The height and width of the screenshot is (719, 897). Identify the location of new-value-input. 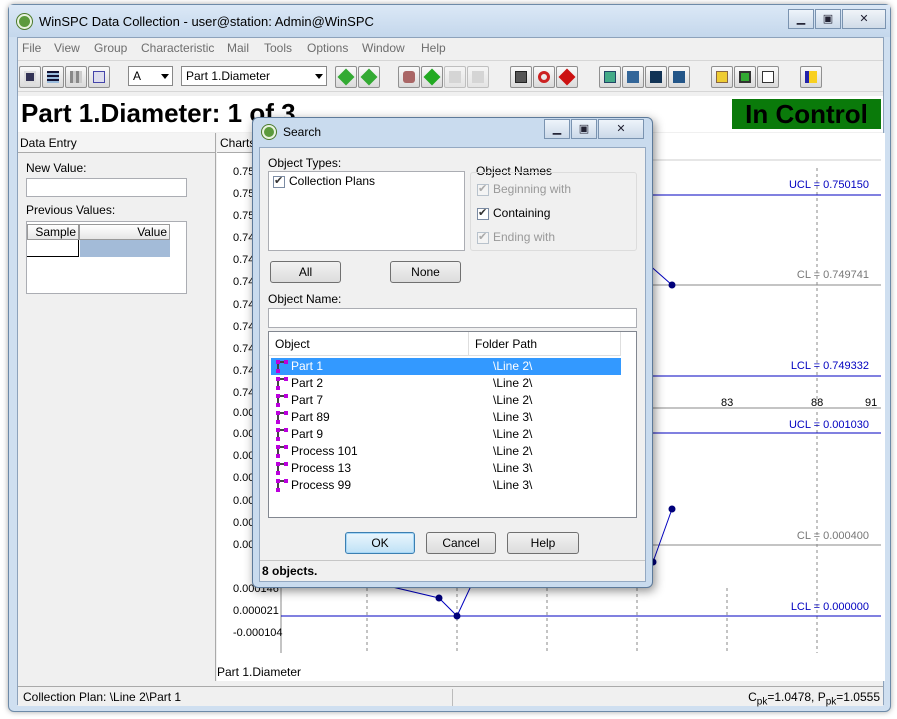
(106, 187).